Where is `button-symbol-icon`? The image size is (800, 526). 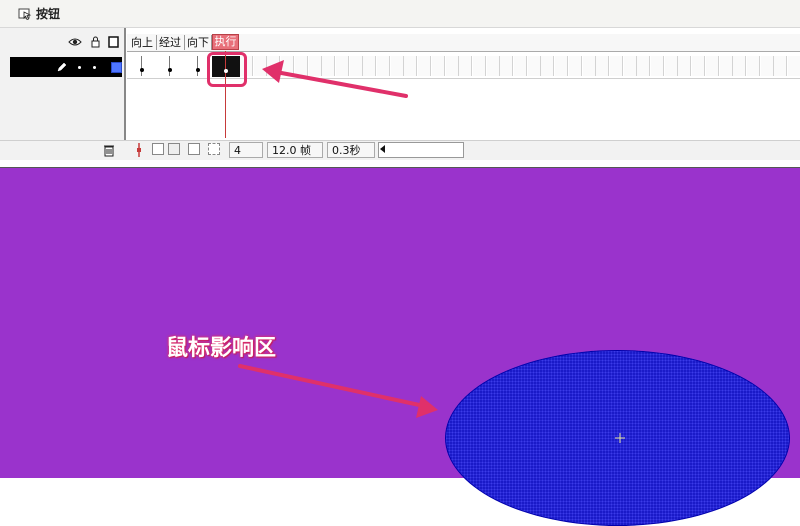 button-symbol-icon is located at coordinates (25, 14).